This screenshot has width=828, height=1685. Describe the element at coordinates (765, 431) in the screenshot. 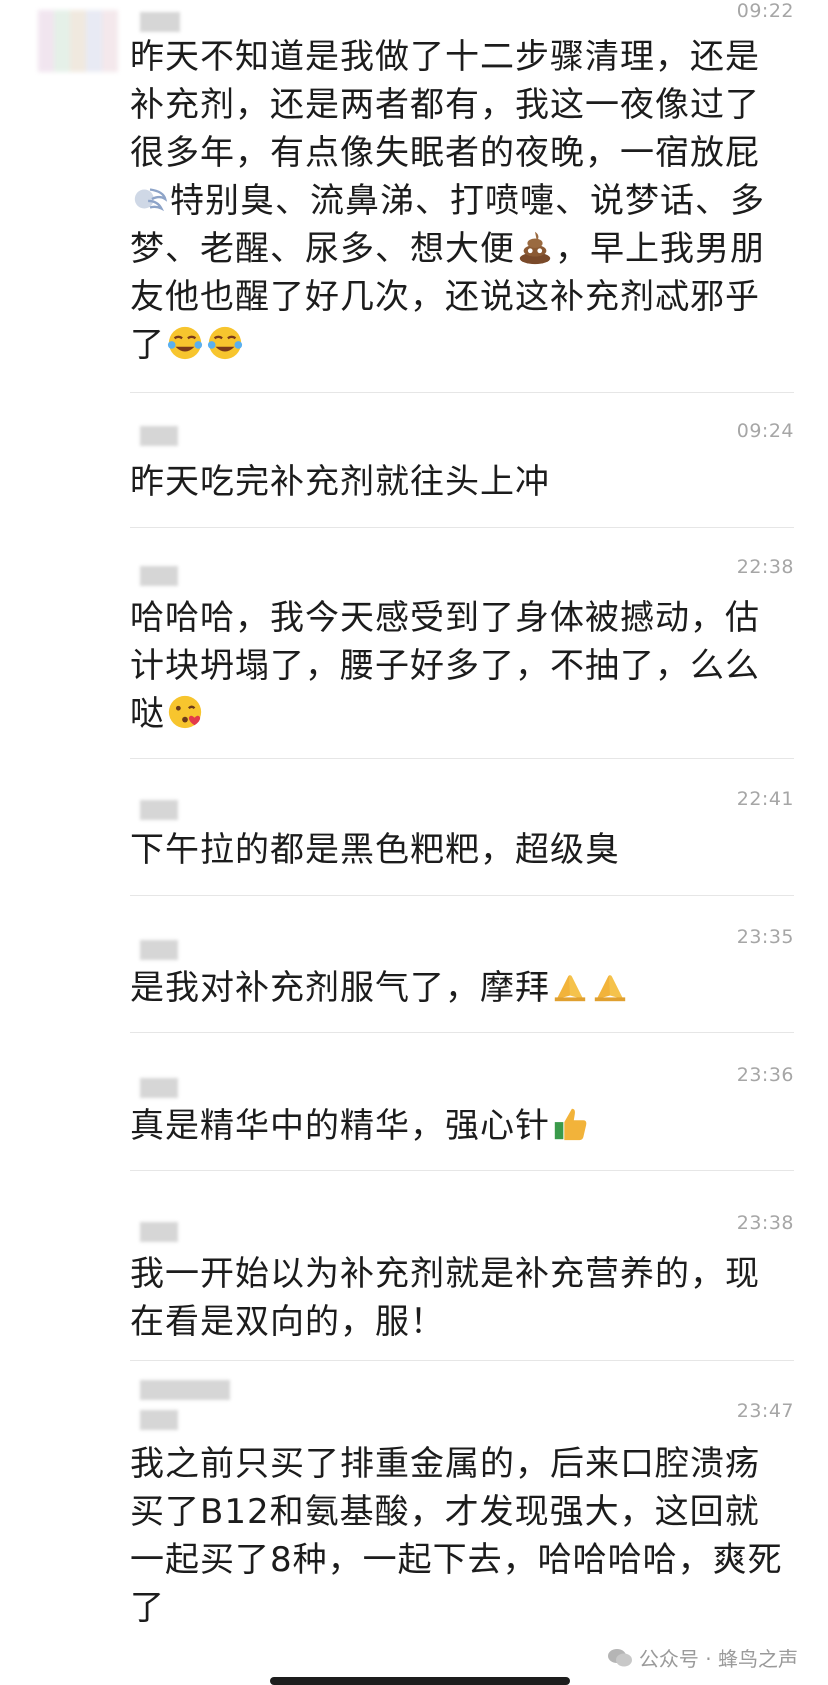

I see `message-time: 09:24` at that location.